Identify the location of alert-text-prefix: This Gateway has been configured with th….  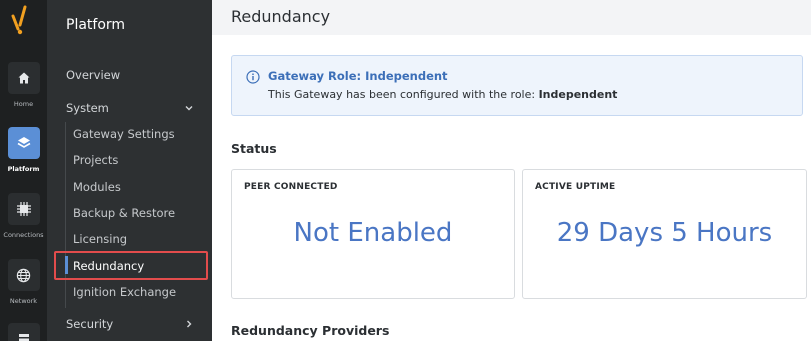
(403, 94).